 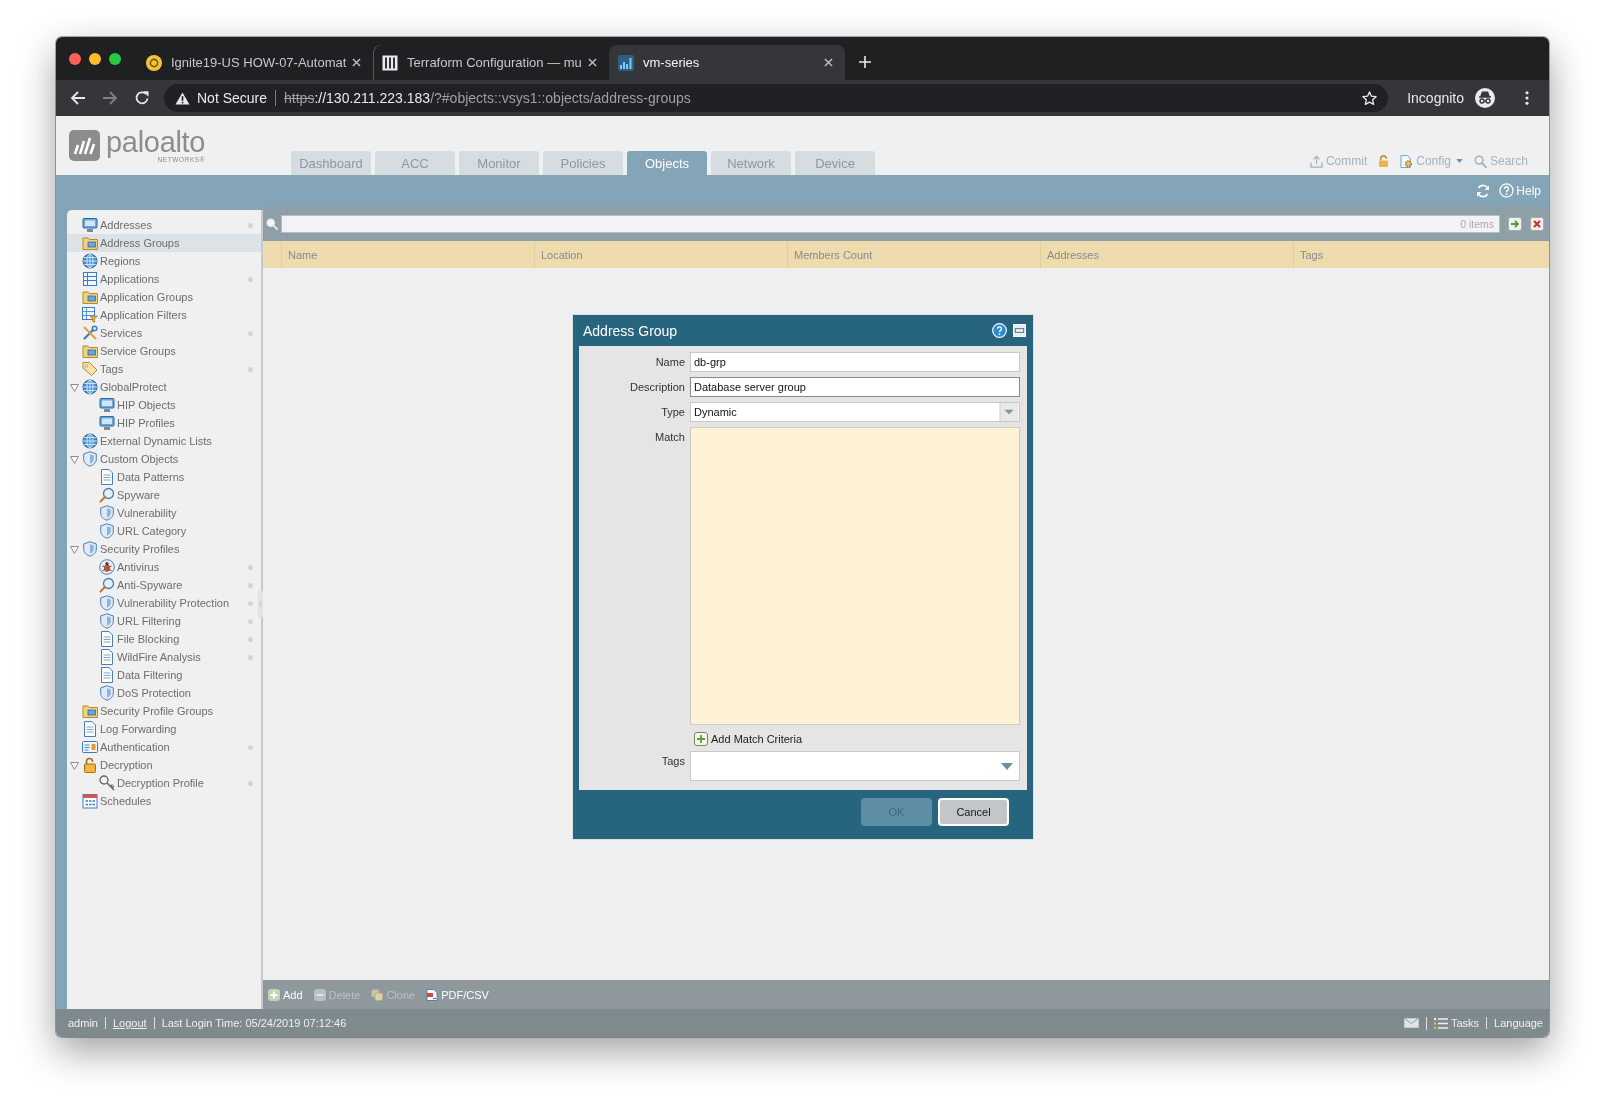 What do you see at coordinates (255, 62) in the screenshot?
I see `browser-tab: Ignite19-US HOW-07-Automat` at bounding box center [255, 62].